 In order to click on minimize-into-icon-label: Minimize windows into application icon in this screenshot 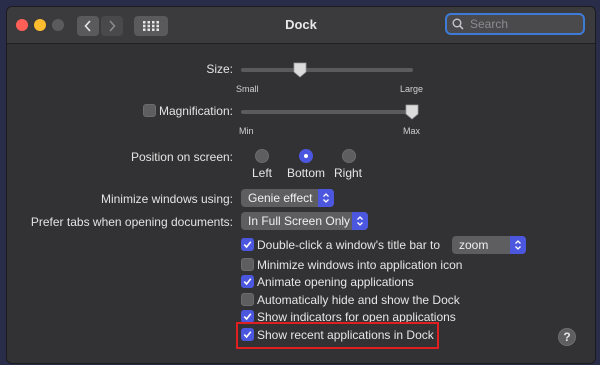, I will do `click(360, 265)`.